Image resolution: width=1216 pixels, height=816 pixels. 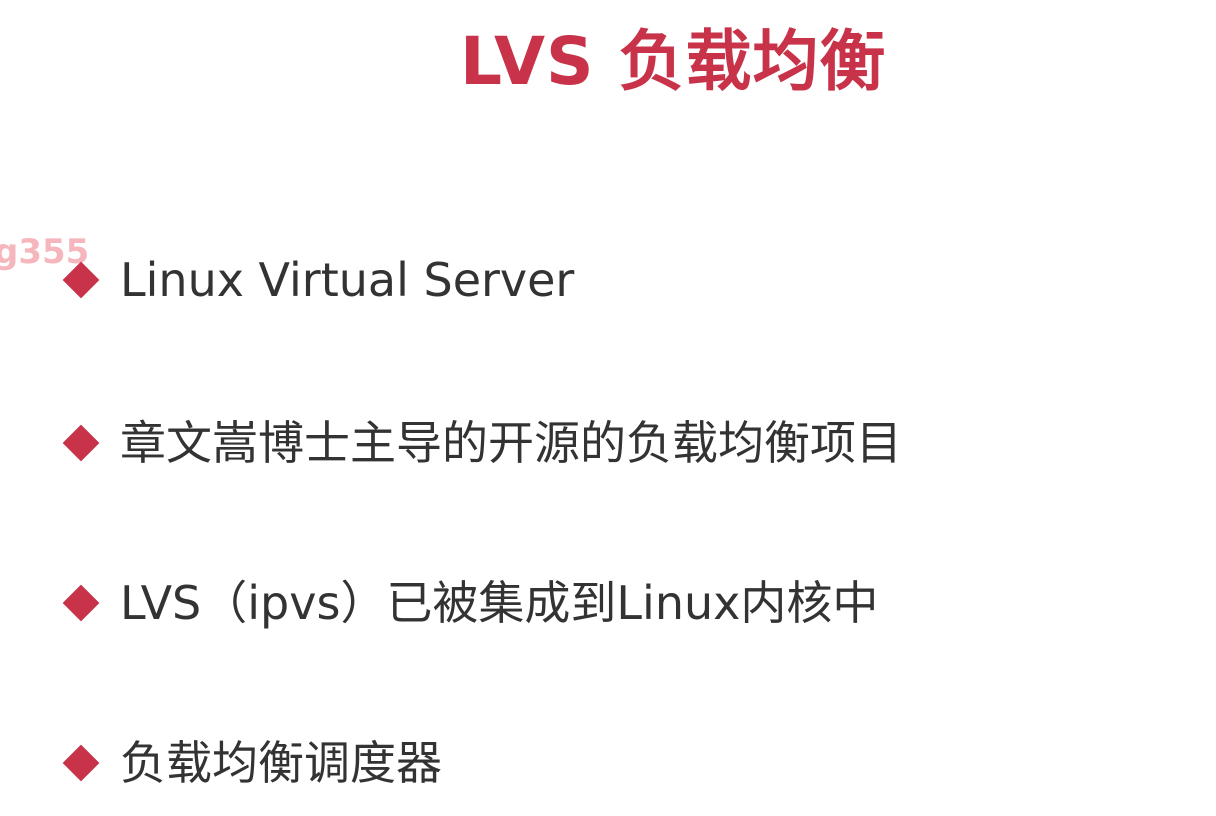 What do you see at coordinates (673, 61) in the screenshot?
I see `slide-title: LVS 负载均衡` at bounding box center [673, 61].